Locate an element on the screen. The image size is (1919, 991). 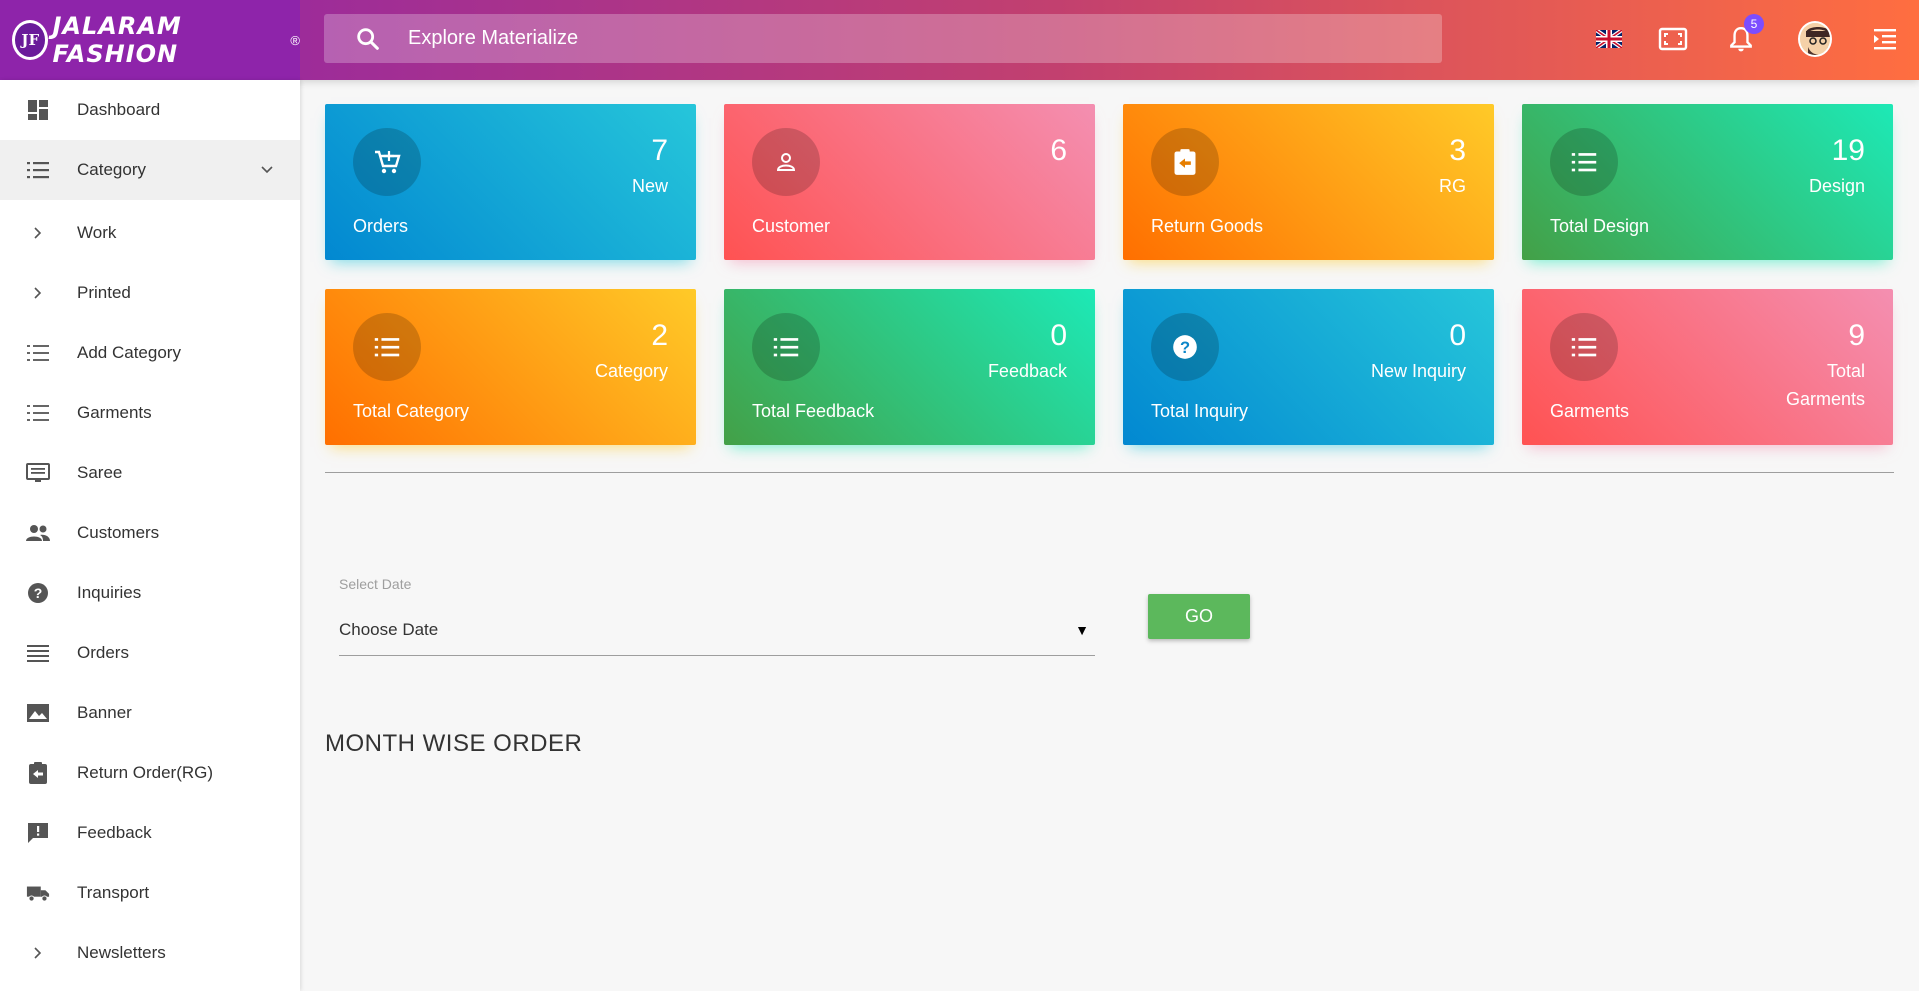
card-total-feedback: 0 Feedback Total Feedback is located at coordinates (909, 367).